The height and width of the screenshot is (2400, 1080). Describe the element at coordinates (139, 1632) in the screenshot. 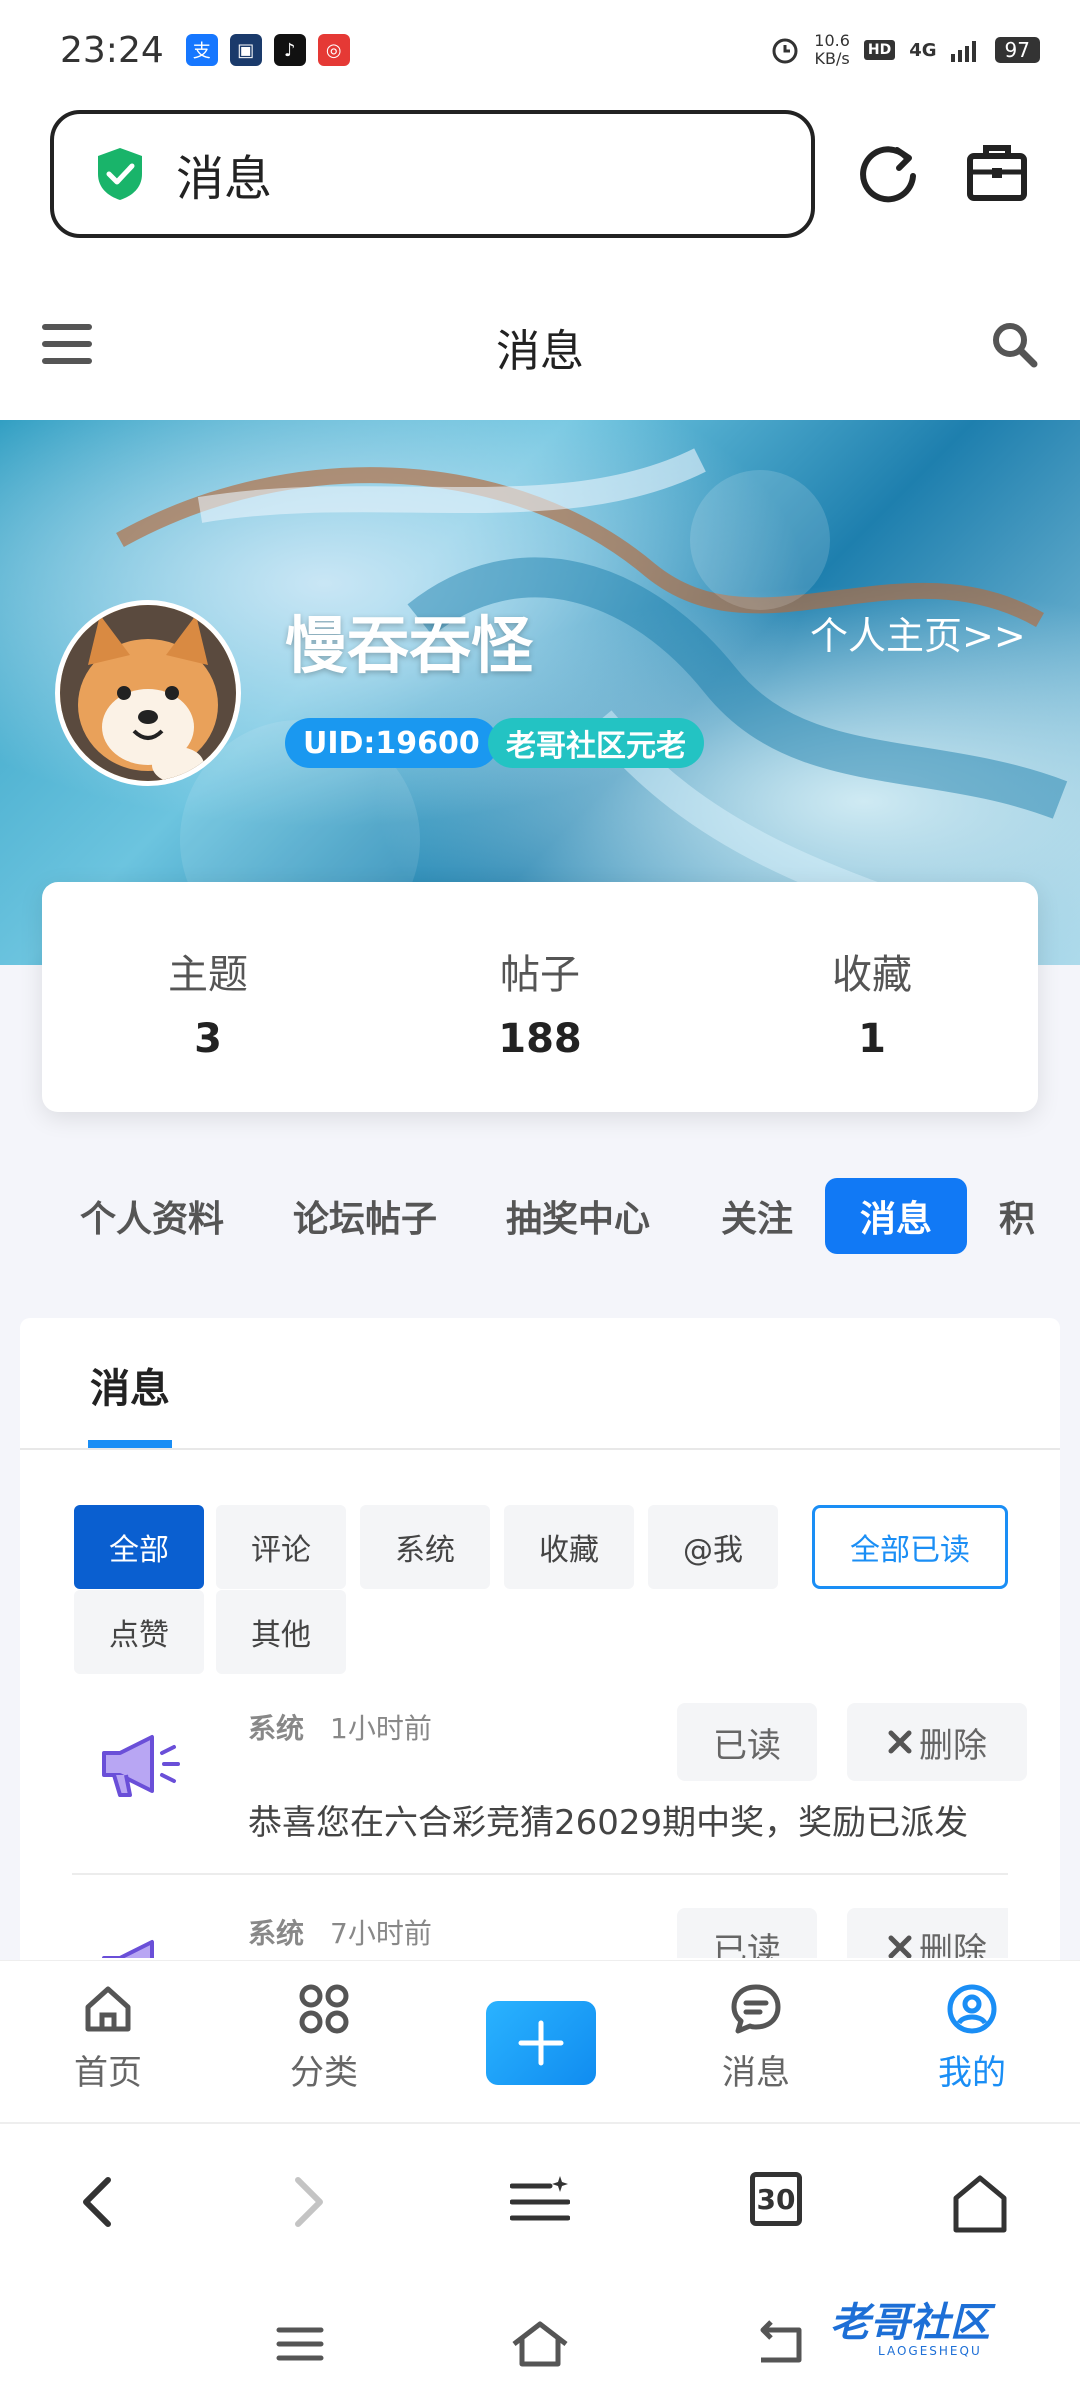

I see `filter-likes: 点赞` at that location.